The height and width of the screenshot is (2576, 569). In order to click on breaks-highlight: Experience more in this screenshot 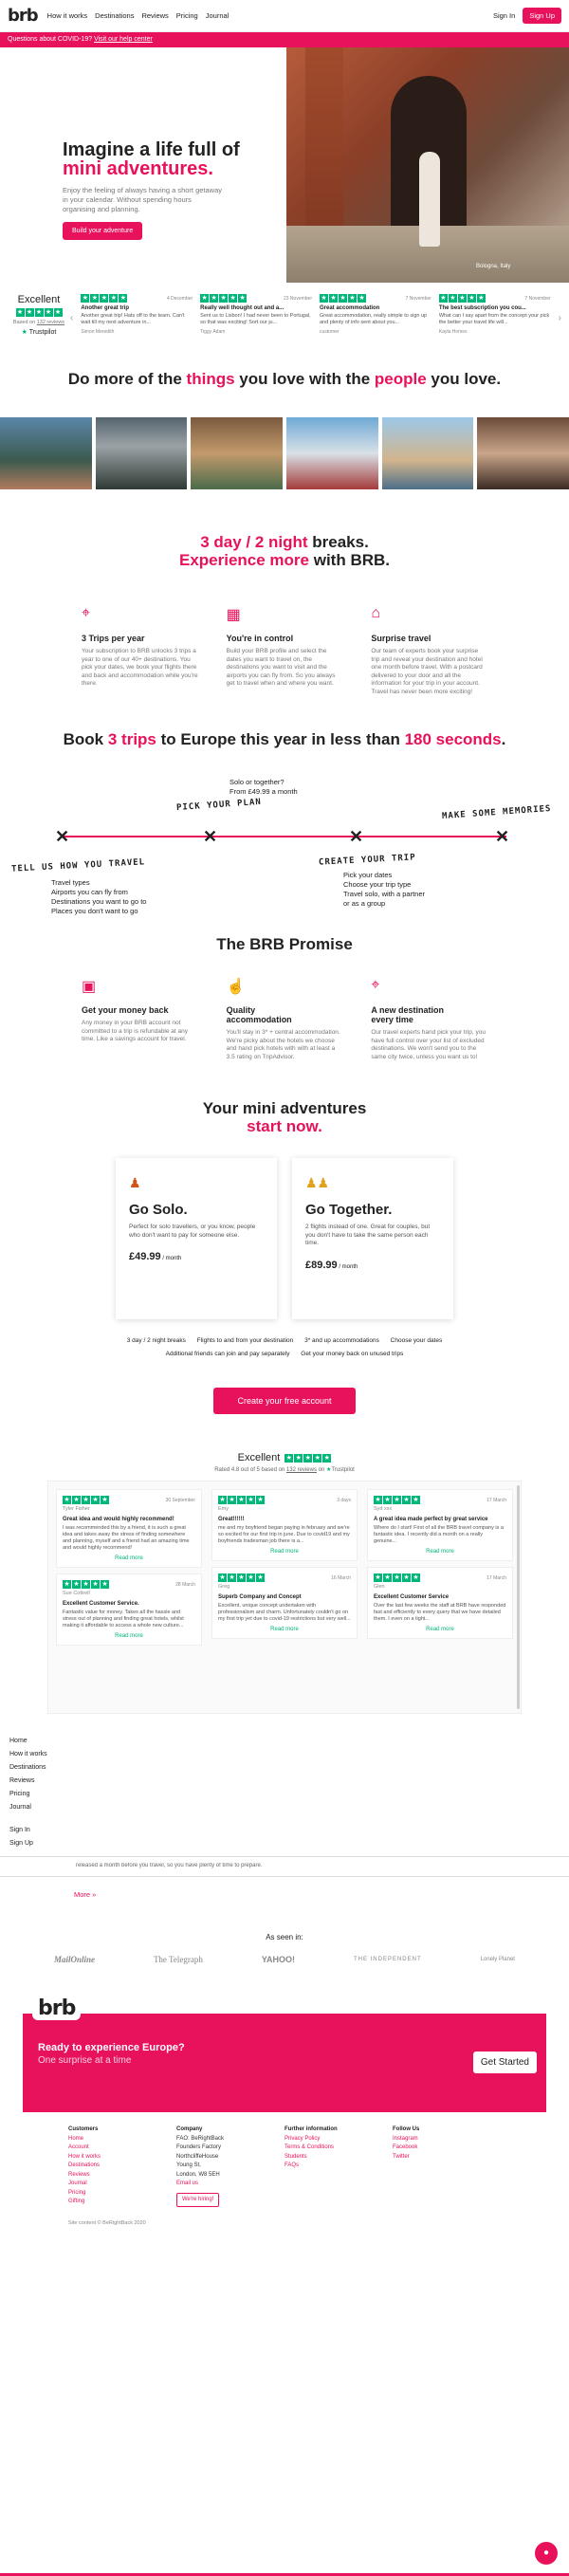, I will do `click(243, 560)`.